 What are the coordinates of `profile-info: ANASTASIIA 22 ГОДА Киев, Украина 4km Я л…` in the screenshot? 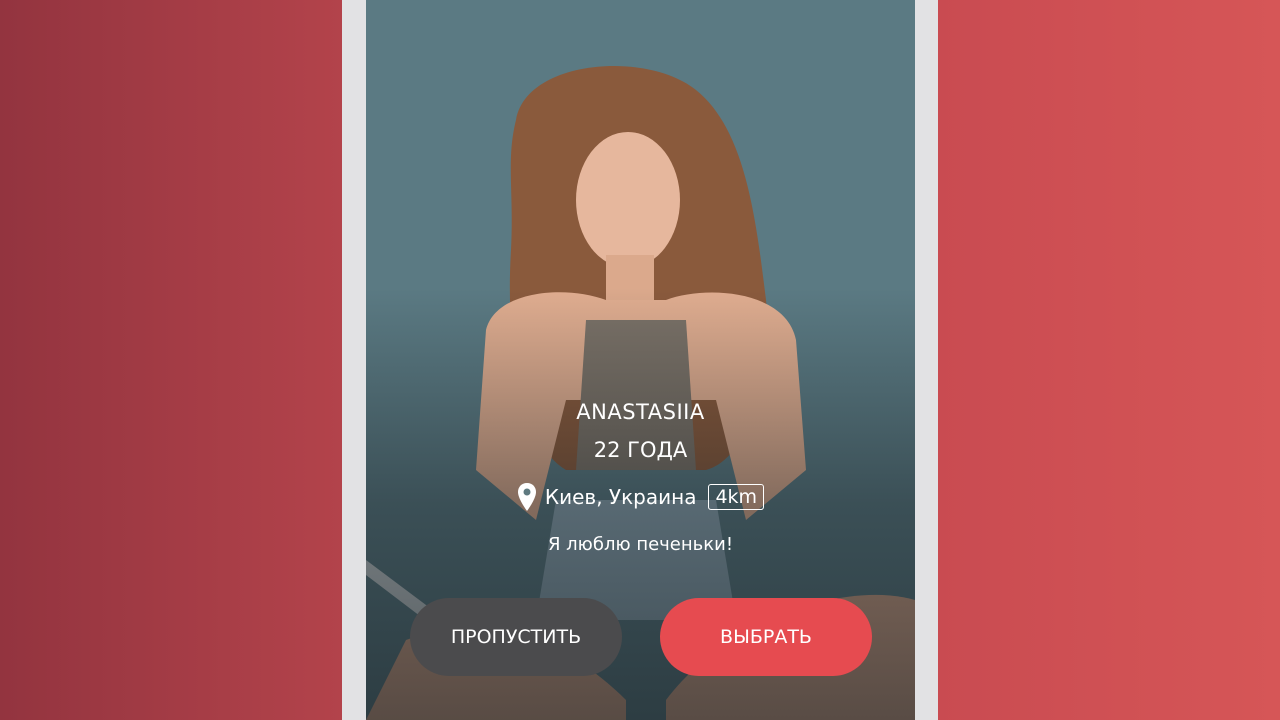 It's located at (640, 476).